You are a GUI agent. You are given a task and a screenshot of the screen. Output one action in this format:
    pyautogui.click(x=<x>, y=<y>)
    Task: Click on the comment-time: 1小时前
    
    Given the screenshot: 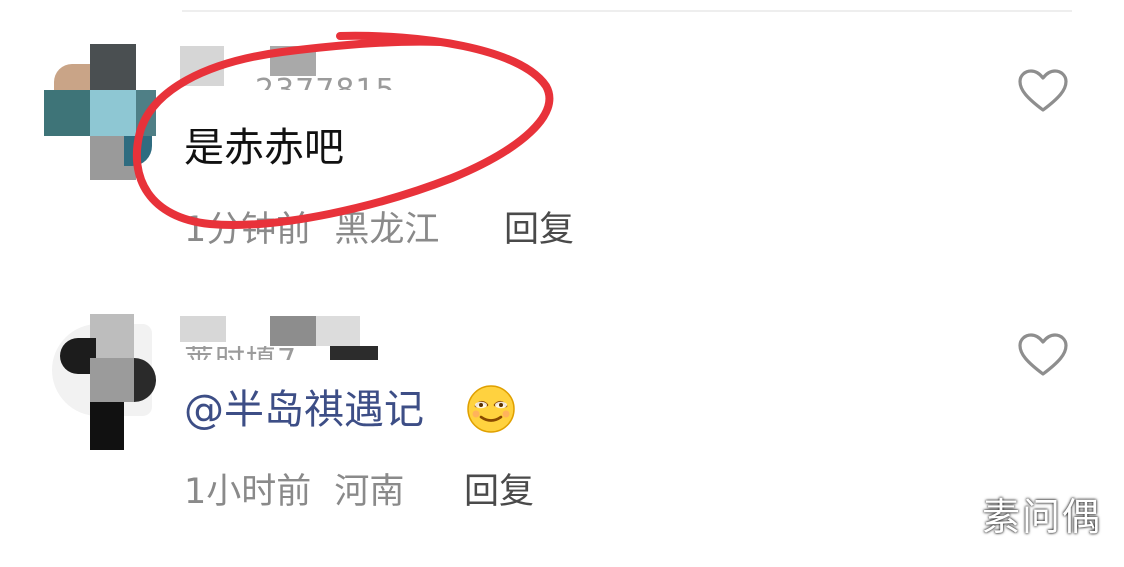 What is the action you would take?
    pyautogui.click(x=248, y=492)
    